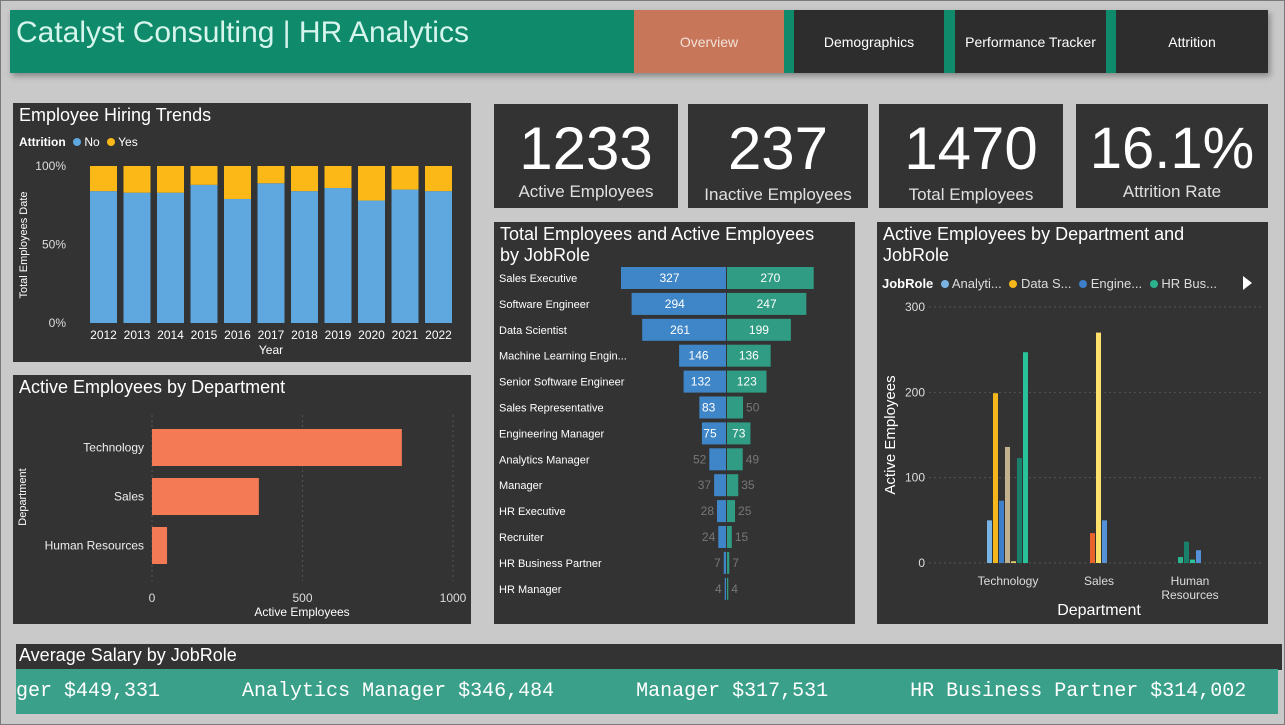 This screenshot has height=725, width=1285. What do you see at coordinates (302, 598) in the screenshot?
I see `x-tick-label: 500` at bounding box center [302, 598].